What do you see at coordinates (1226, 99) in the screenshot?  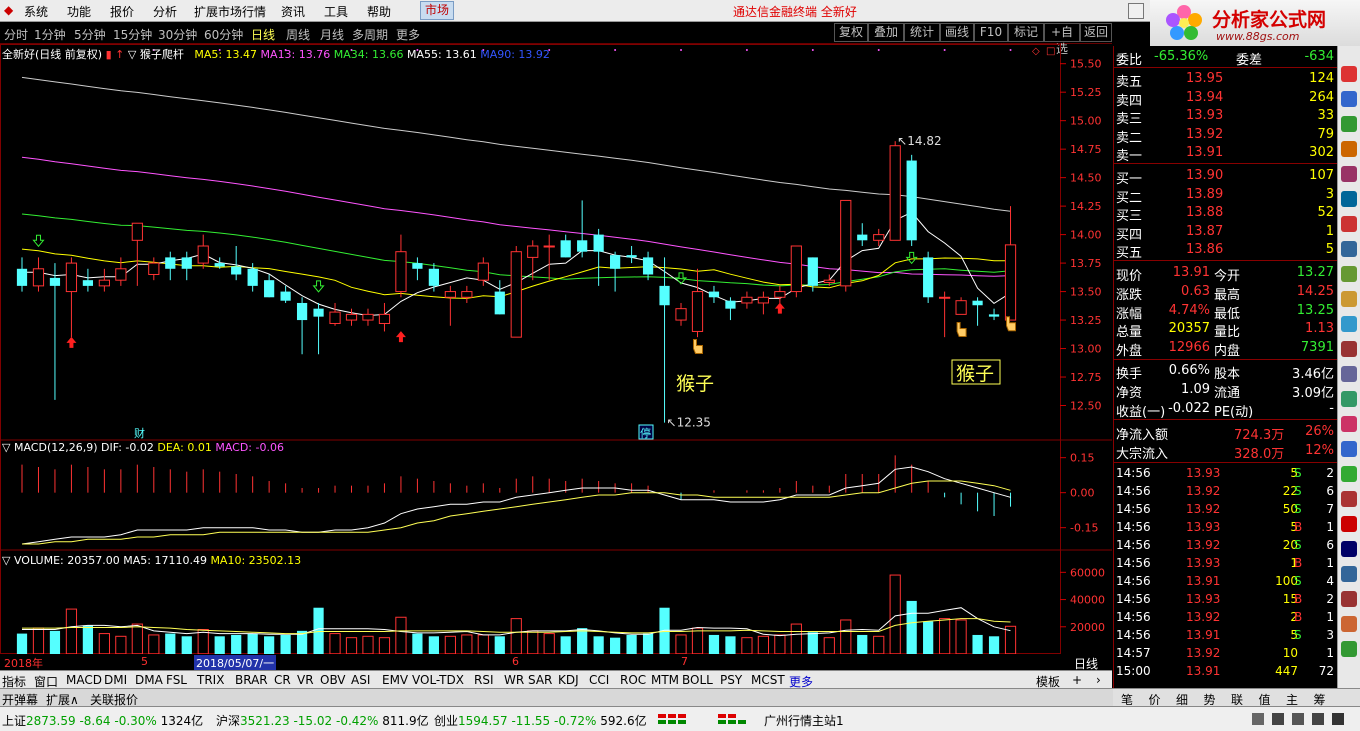 I see `ask-row-1: 卖四 13.94 264` at bounding box center [1226, 99].